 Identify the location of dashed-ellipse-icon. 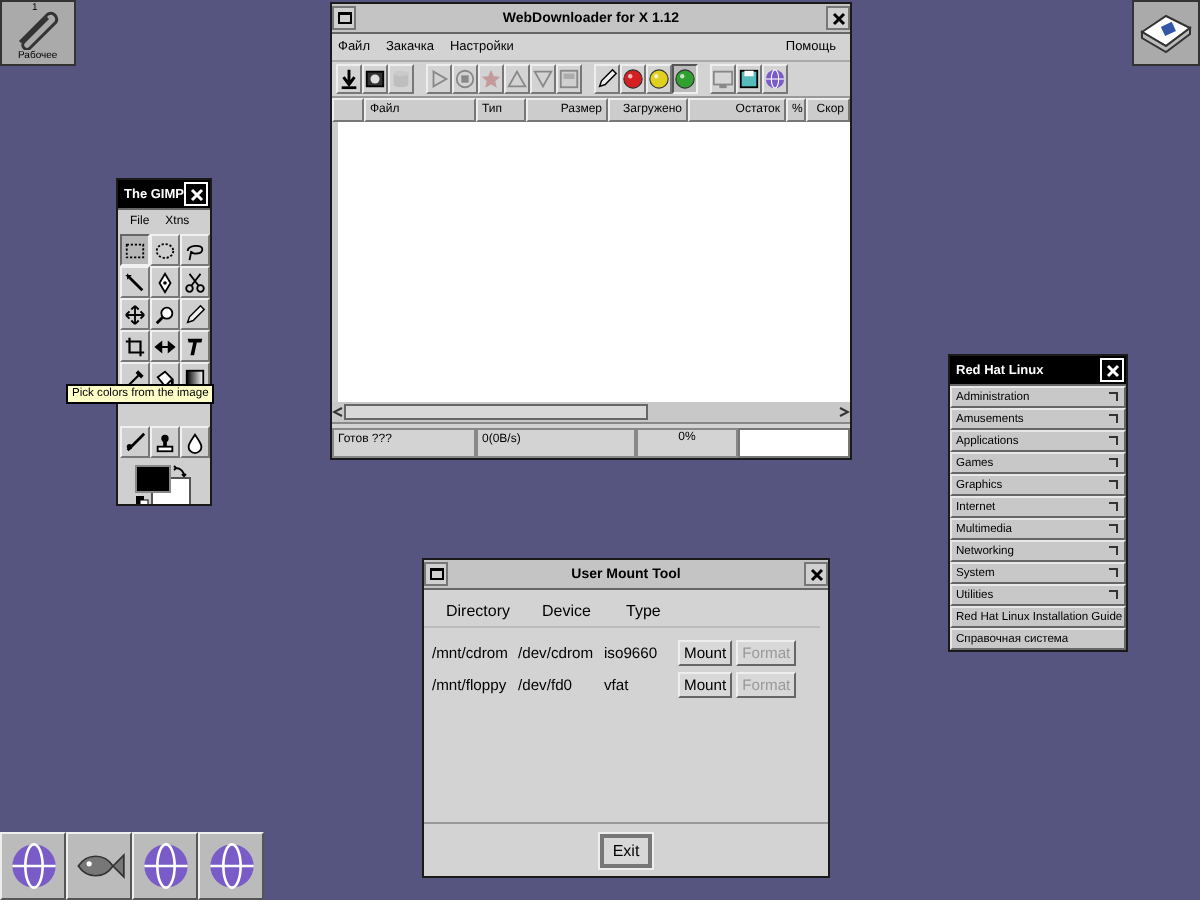
(165, 250).